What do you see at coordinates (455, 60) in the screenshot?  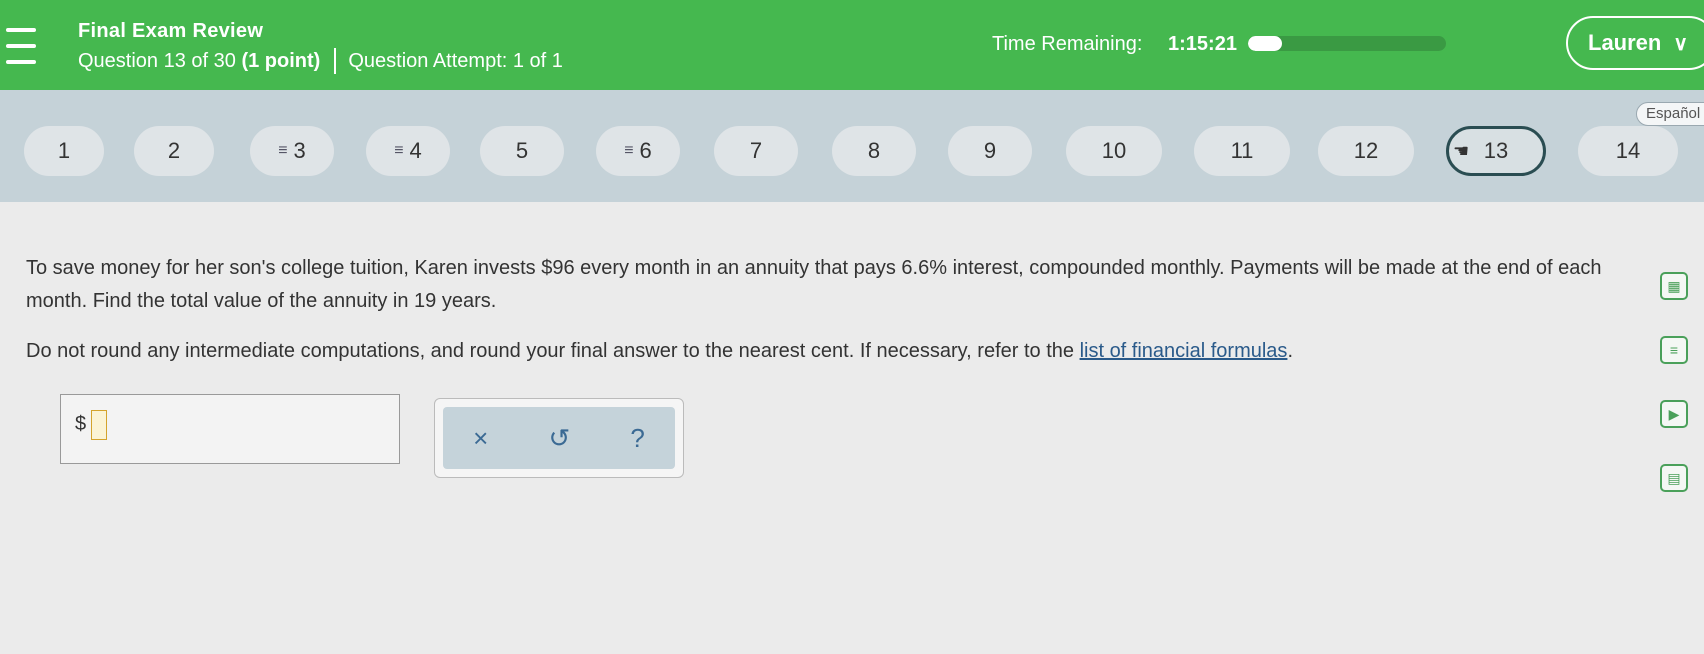 I see `attempt-info: Question Attempt: 1 of 1` at bounding box center [455, 60].